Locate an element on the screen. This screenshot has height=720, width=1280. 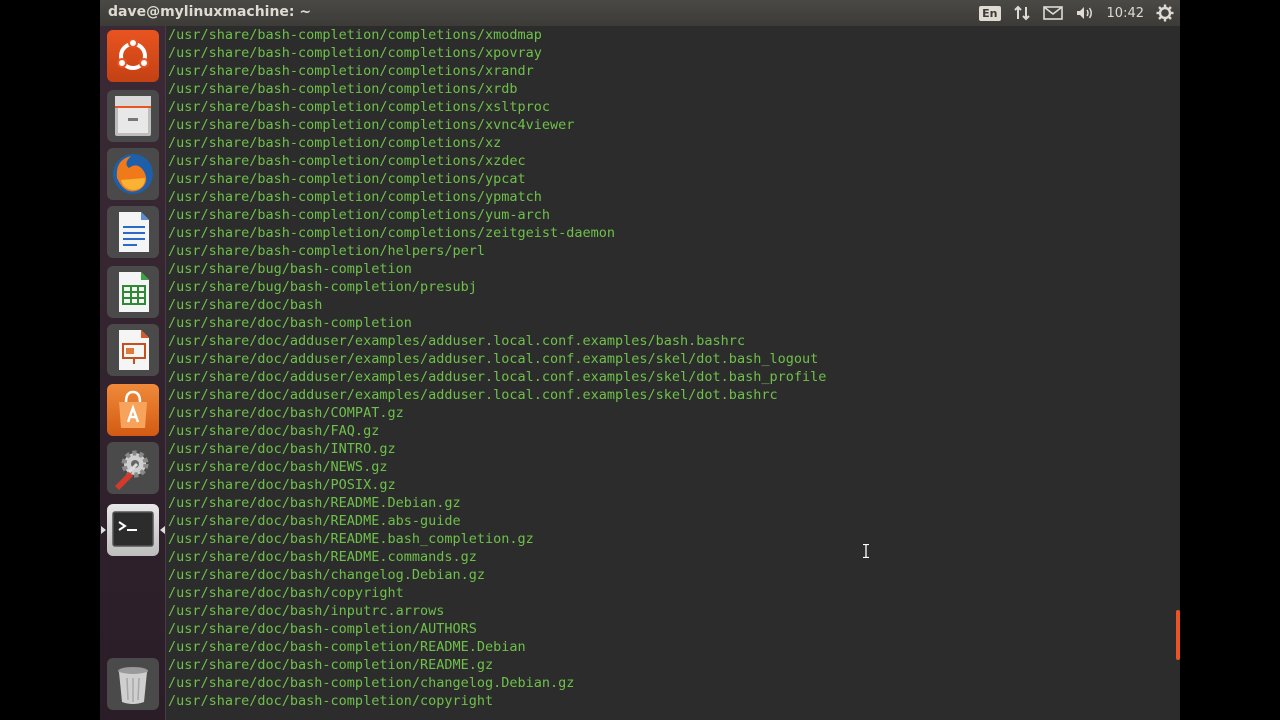
terminal-line: /usr/share/bug/bash-completion/presubj is located at coordinates (322, 287).